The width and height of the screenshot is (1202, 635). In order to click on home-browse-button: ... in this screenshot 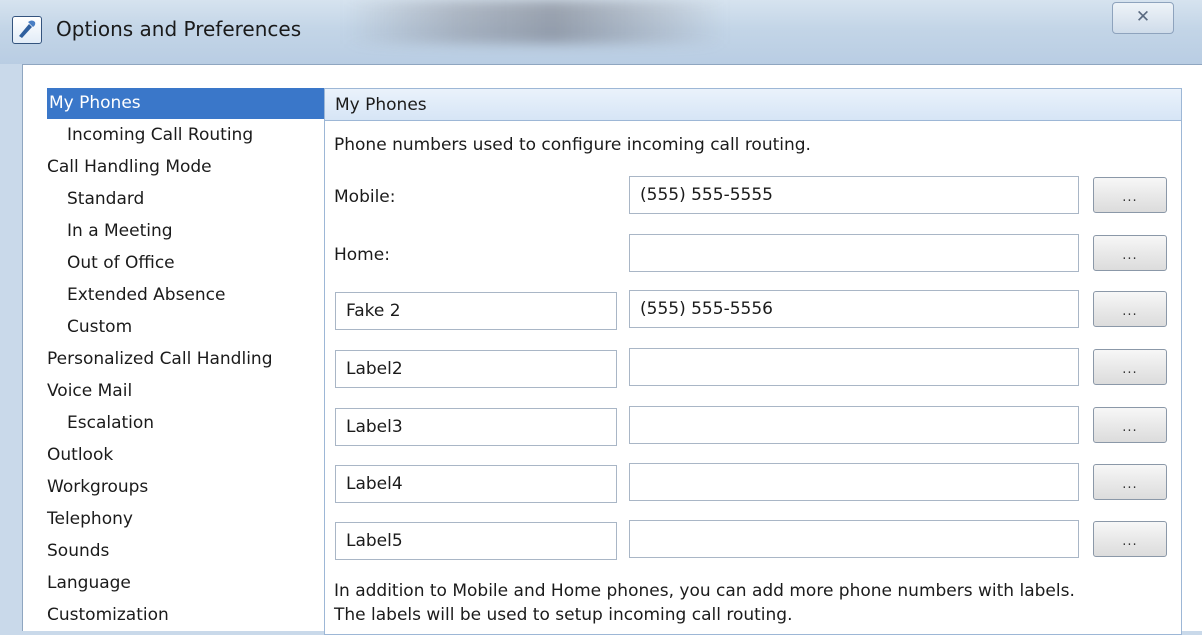, I will do `click(1130, 253)`.